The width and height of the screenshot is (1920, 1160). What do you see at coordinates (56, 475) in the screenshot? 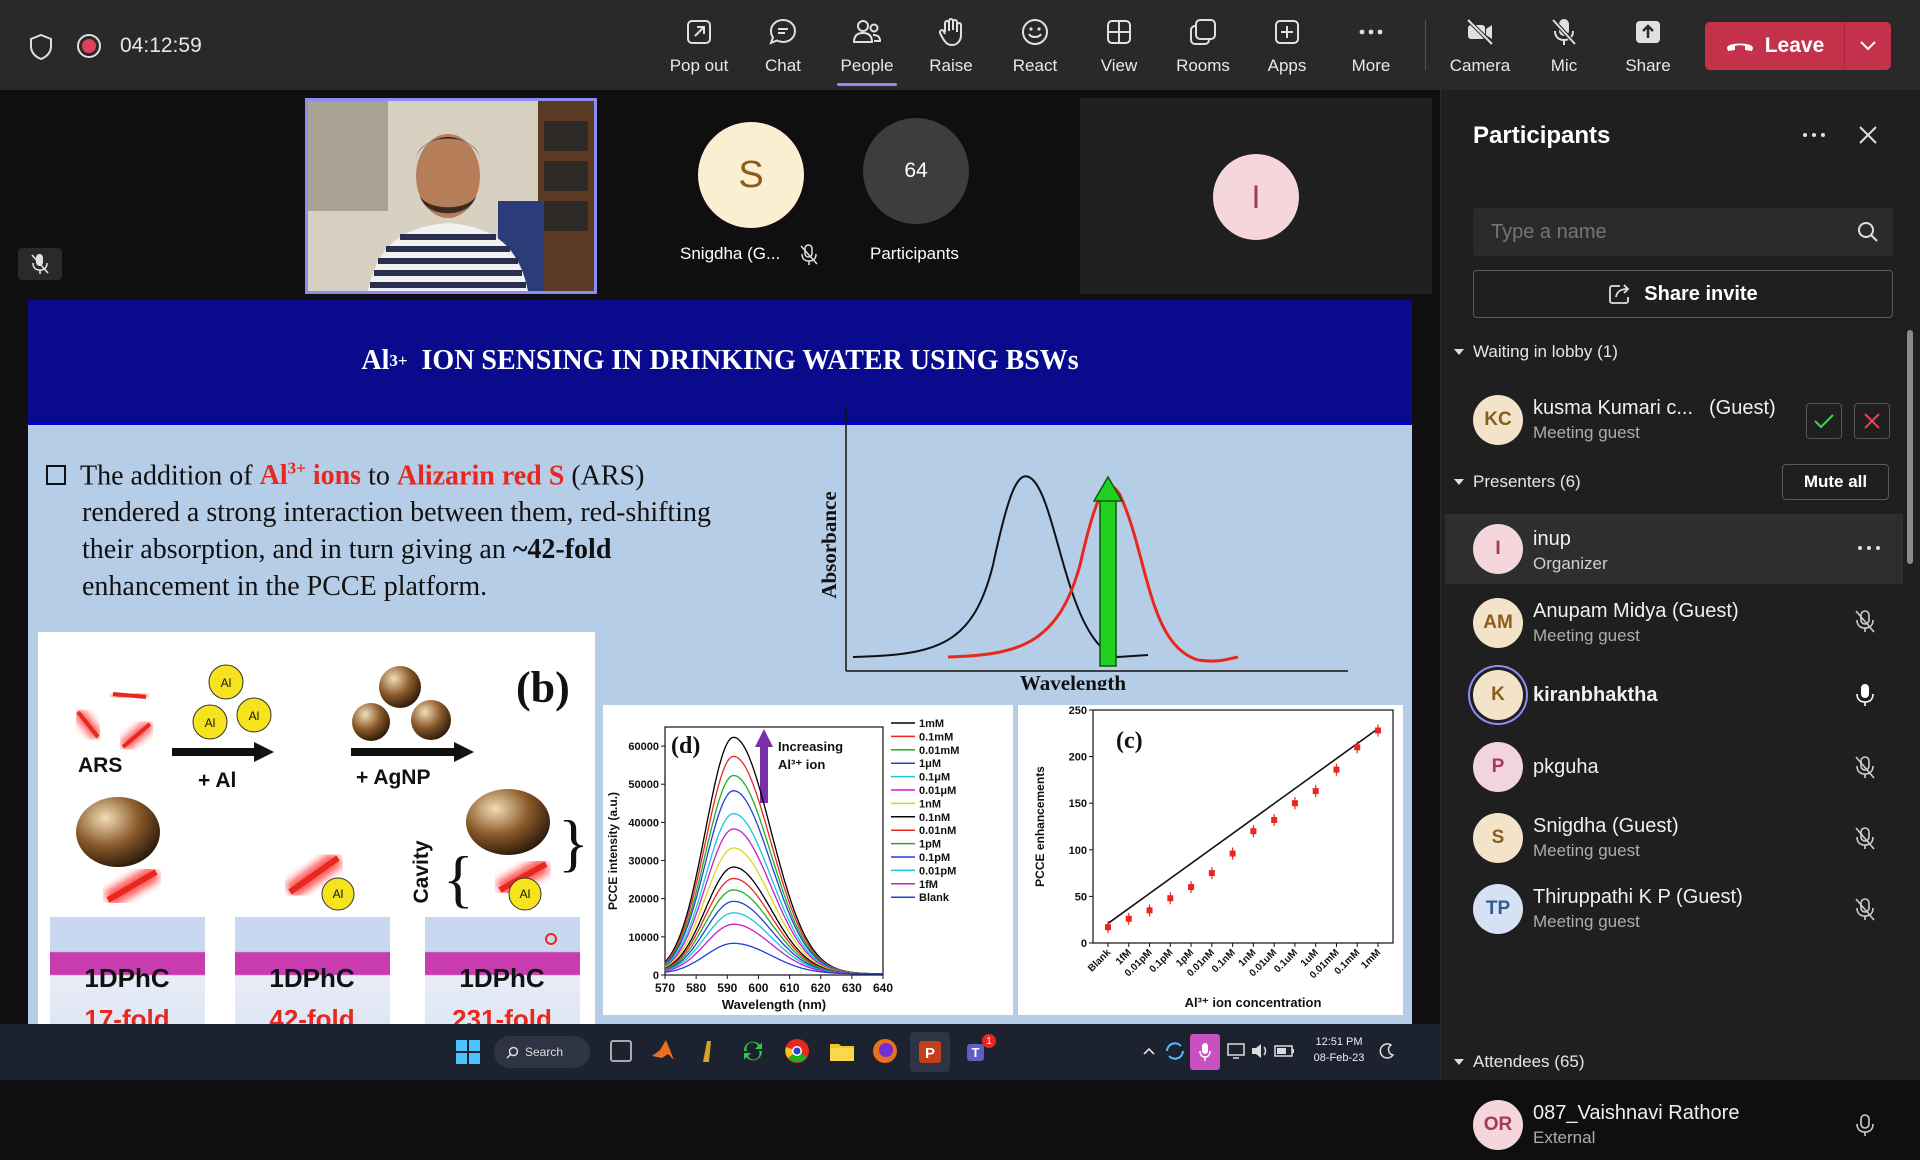
I see `bullet-box-icon` at bounding box center [56, 475].